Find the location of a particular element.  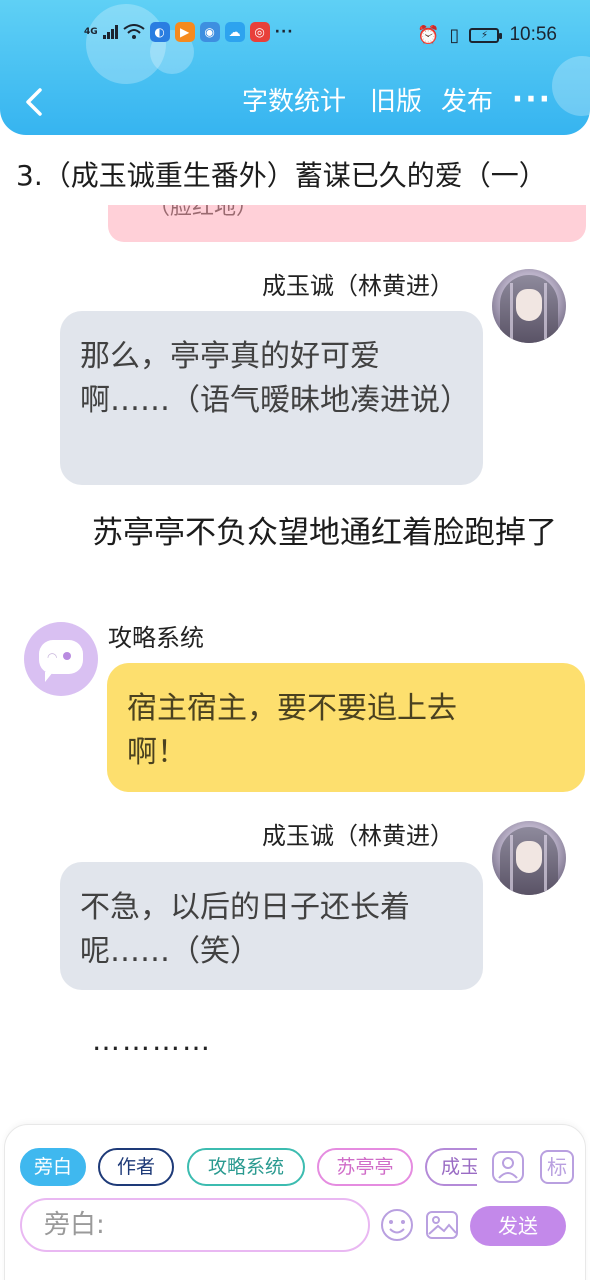

message-bubble: 不急，以后的日子还长着呢……（笑） is located at coordinates (271, 926).